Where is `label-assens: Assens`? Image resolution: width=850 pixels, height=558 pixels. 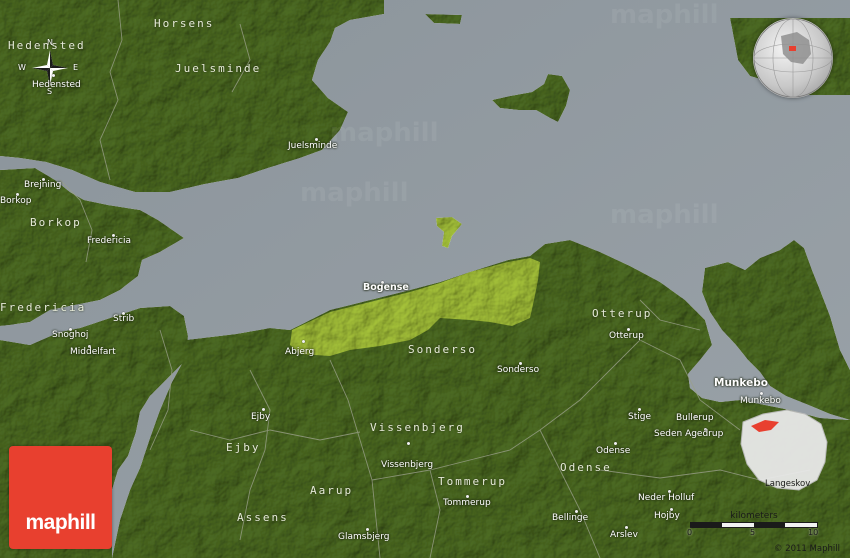
label-assens: Assens is located at coordinates (263, 517).